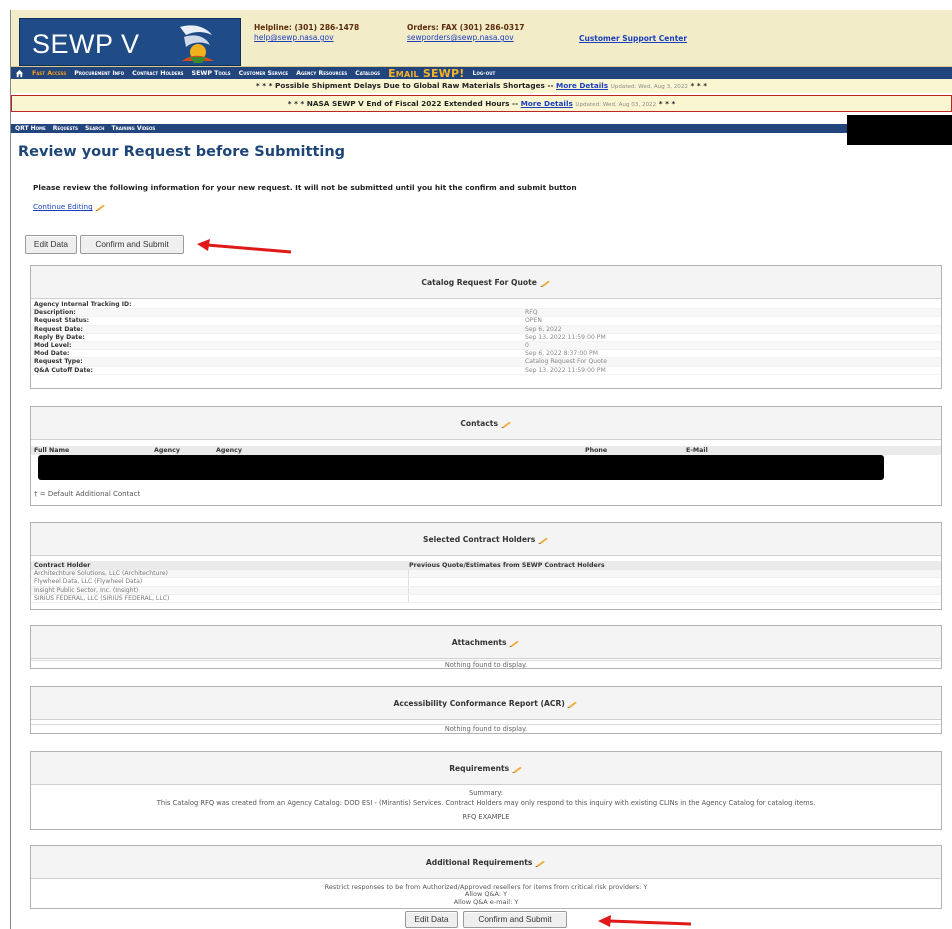  I want to click on requirements-example: RFQ EXAMPLE, so click(486, 817).